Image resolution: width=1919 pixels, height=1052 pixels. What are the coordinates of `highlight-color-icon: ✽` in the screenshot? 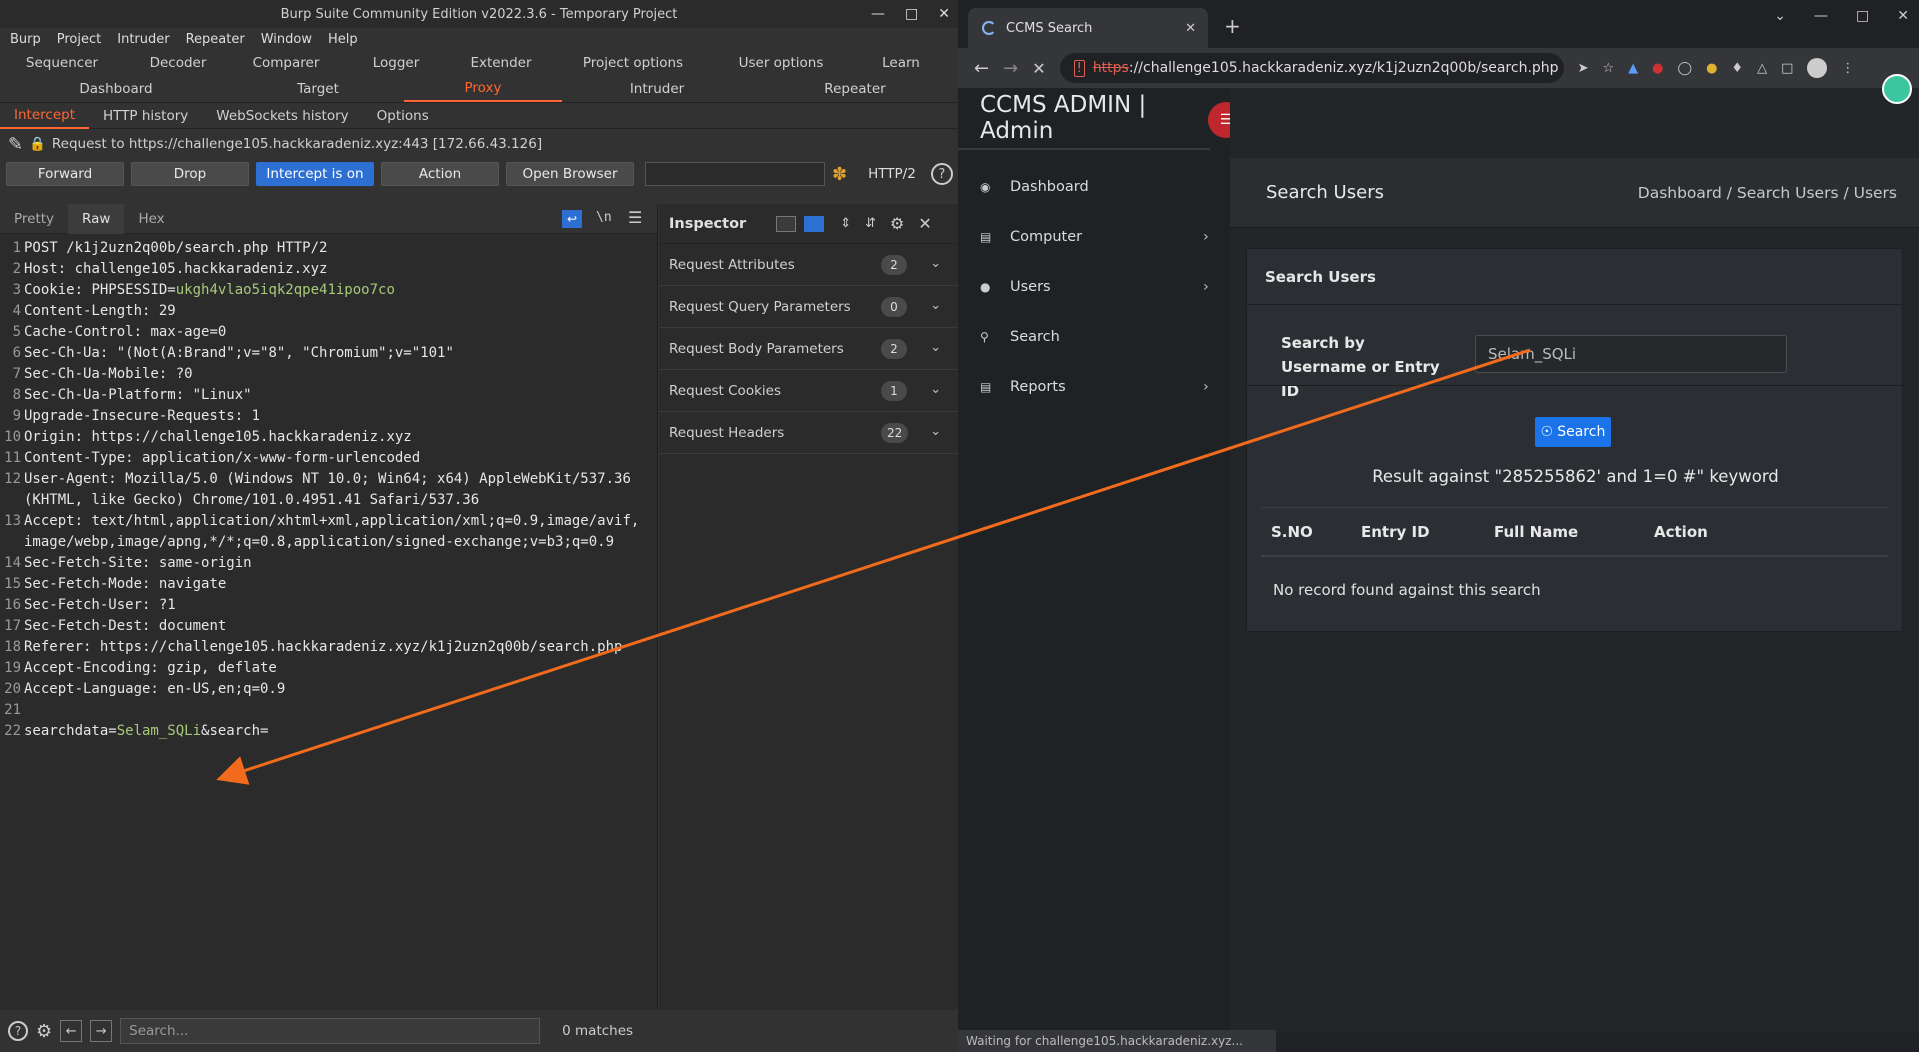 It's located at (839, 174).